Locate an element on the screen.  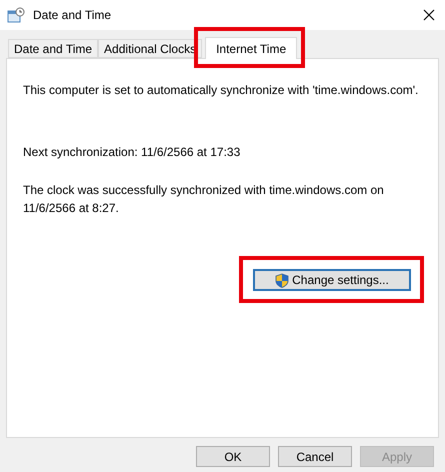
window-title: Date and Time is located at coordinates (72, 15).